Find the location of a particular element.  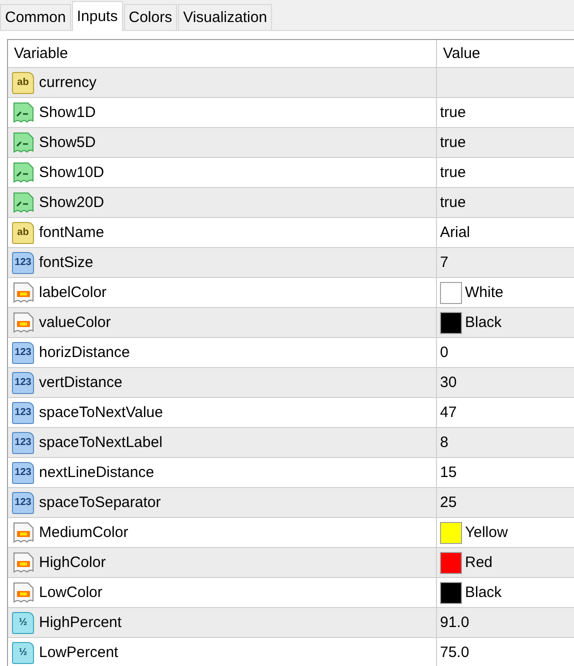

tab: Visualization is located at coordinates (225, 17).